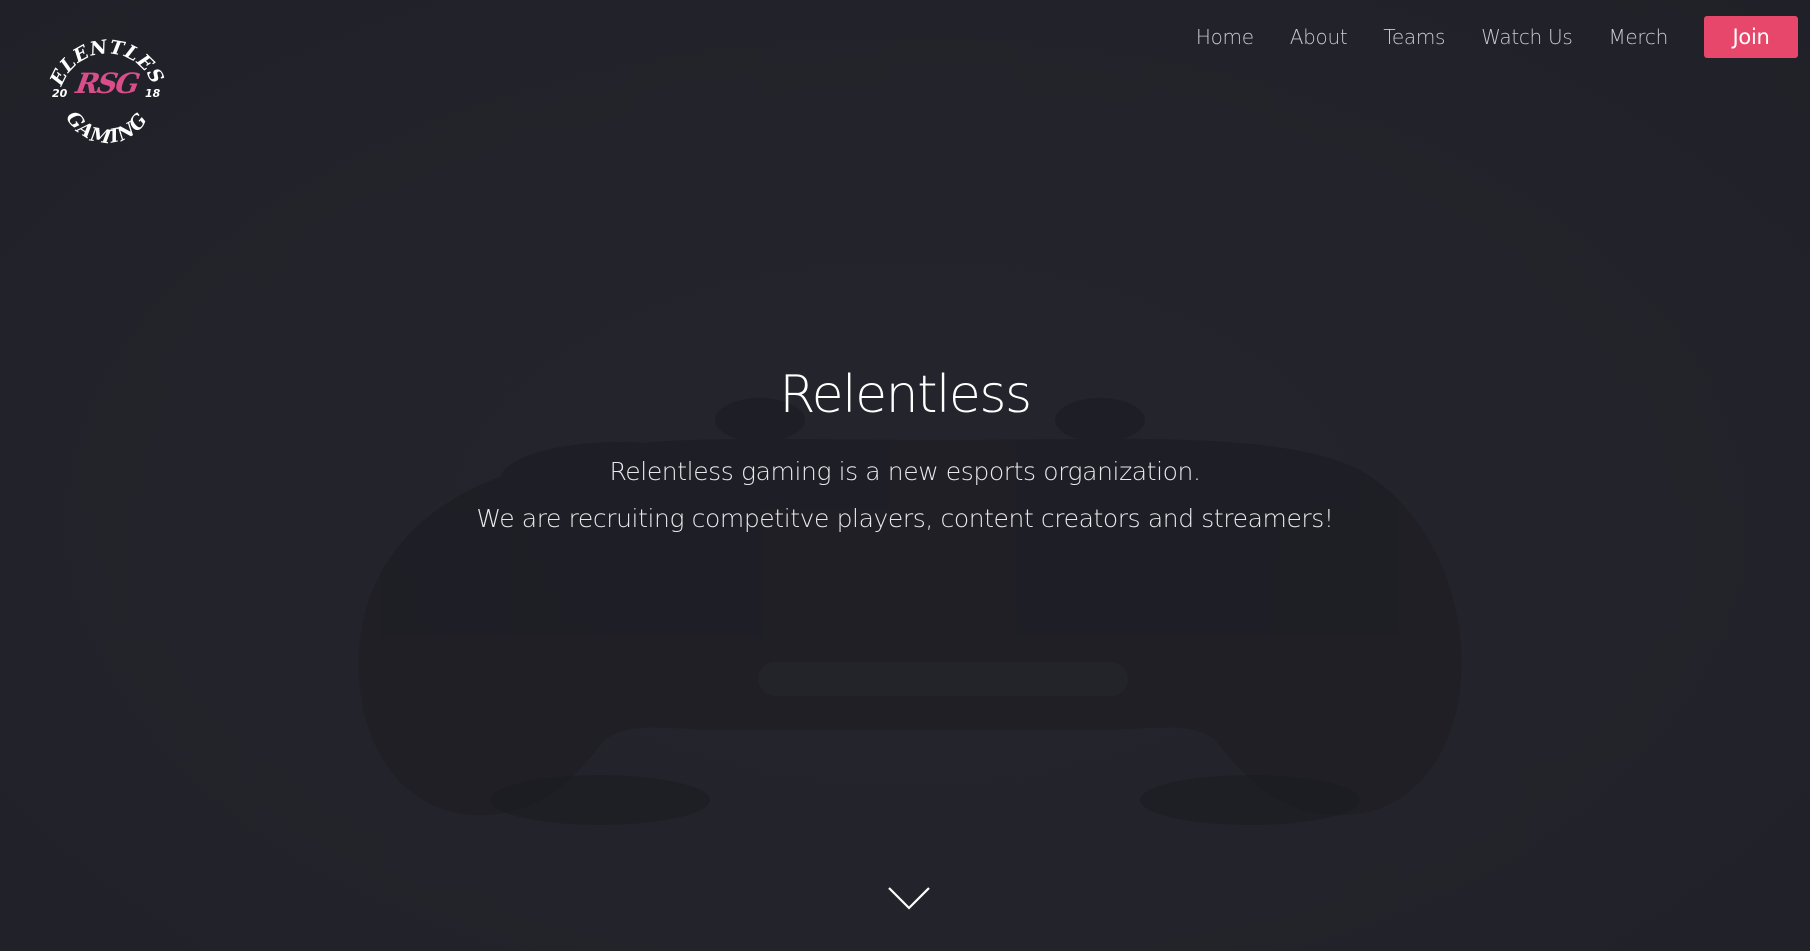  I want to click on logo-bottom-text: GAMING, so click(106, 128).